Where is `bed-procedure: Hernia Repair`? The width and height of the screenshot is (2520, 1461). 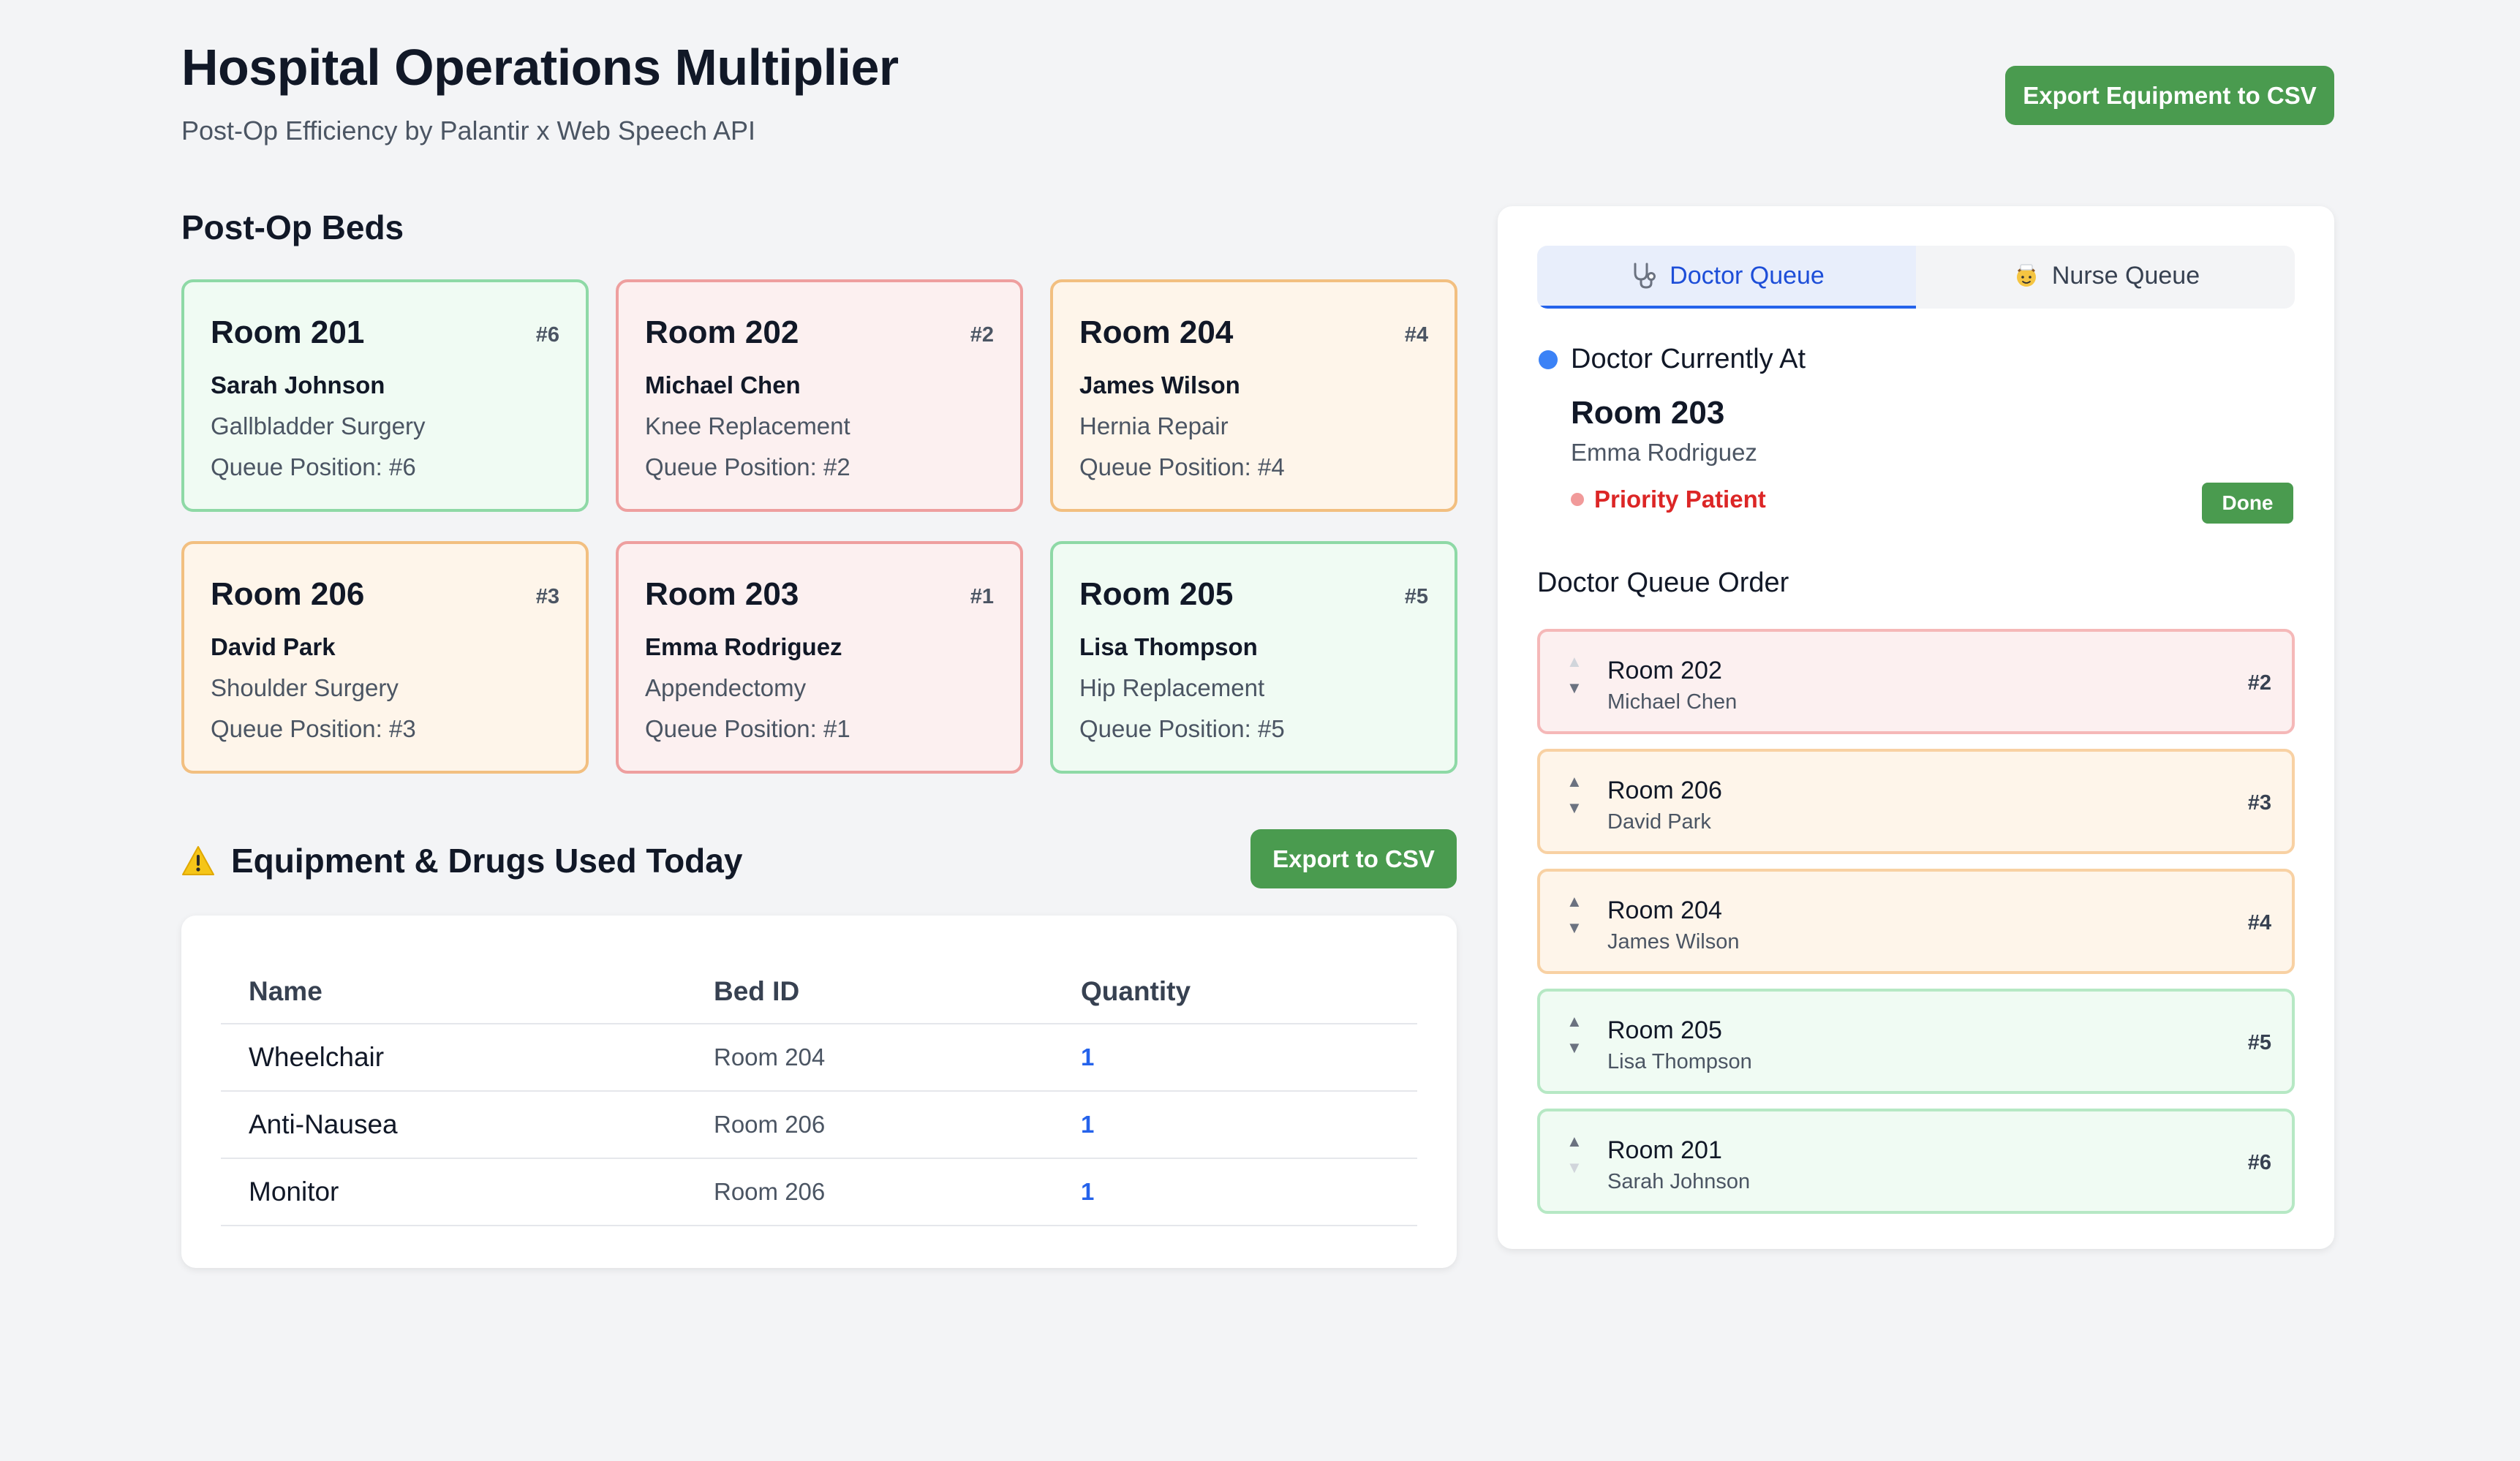
bed-procedure: Hernia Repair is located at coordinates (1154, 425).